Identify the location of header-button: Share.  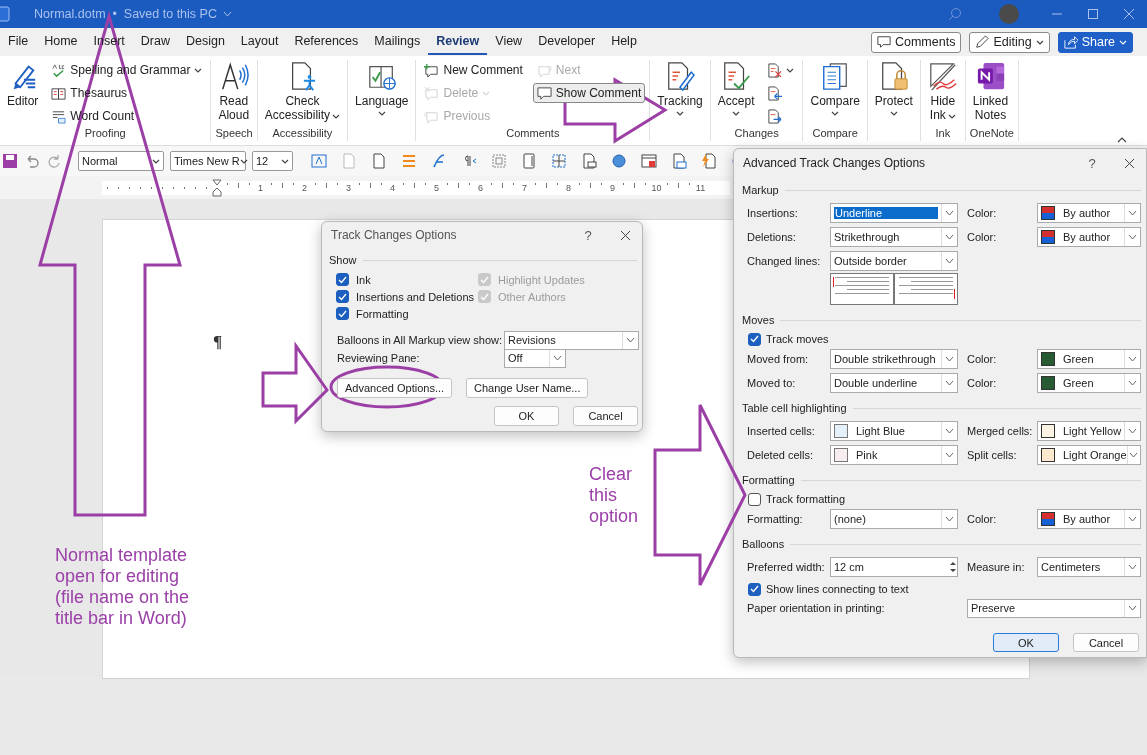
(1095, 42).